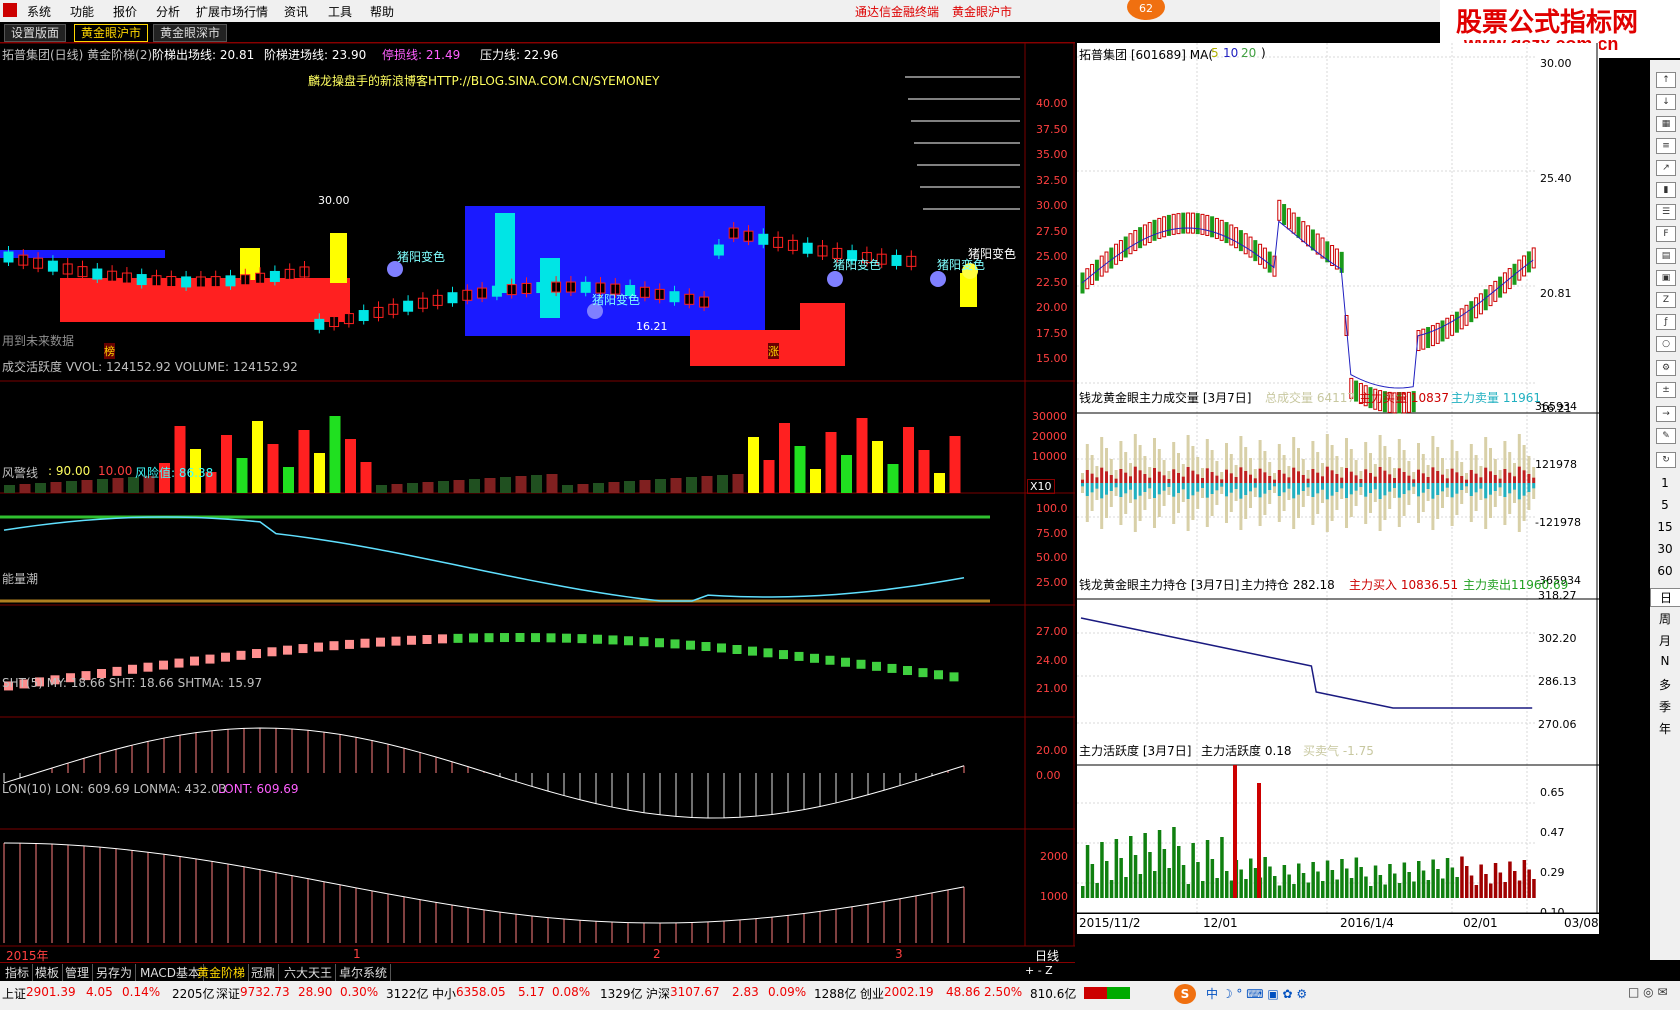 The image size is (1680, 1010). Describe the element at coordinates (1666, 212) in the screenshot. I see `list-icon: ☰` at that location.